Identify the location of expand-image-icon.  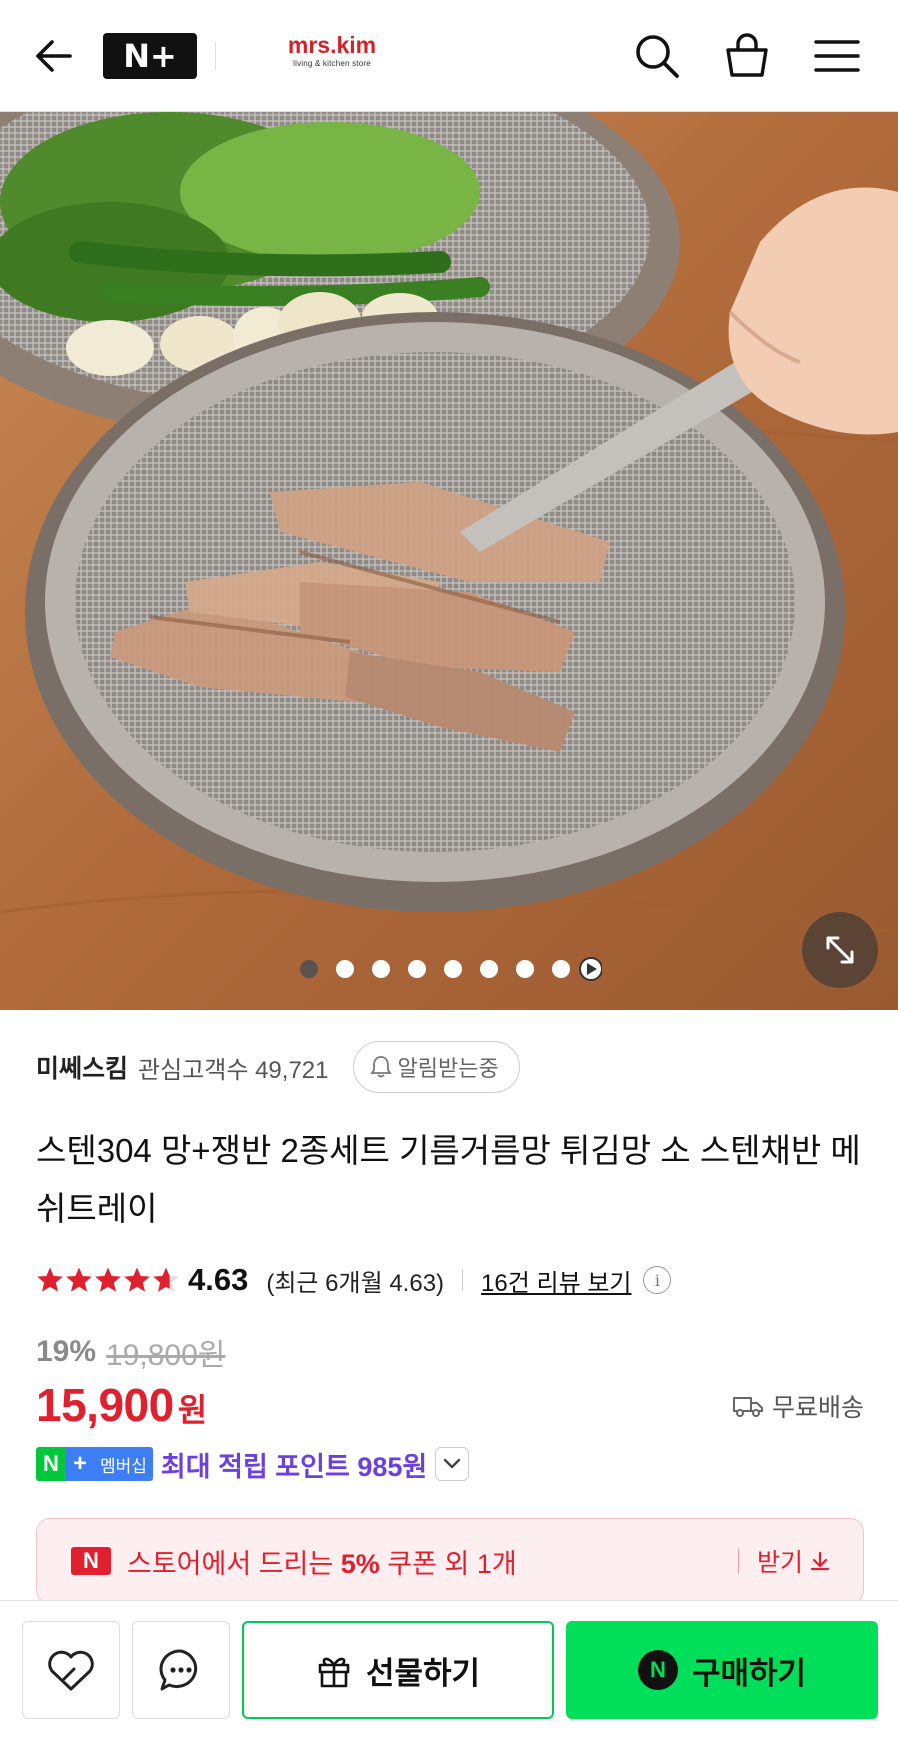
(840, 950).